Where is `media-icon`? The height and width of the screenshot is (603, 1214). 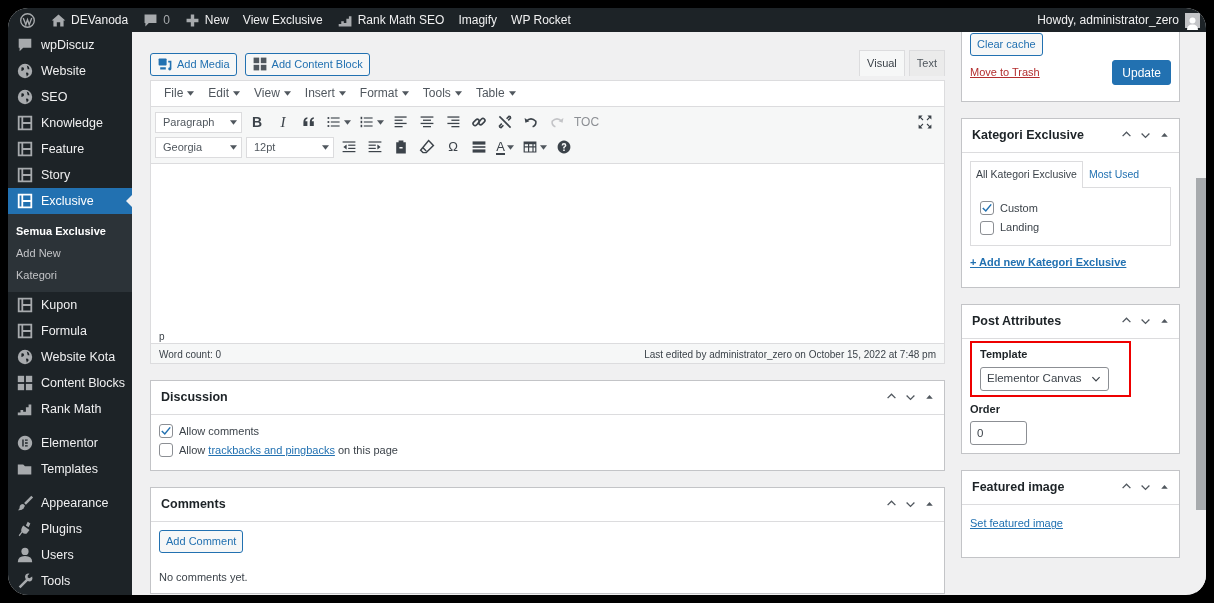 media-icon is located at coordinates (165, 64).